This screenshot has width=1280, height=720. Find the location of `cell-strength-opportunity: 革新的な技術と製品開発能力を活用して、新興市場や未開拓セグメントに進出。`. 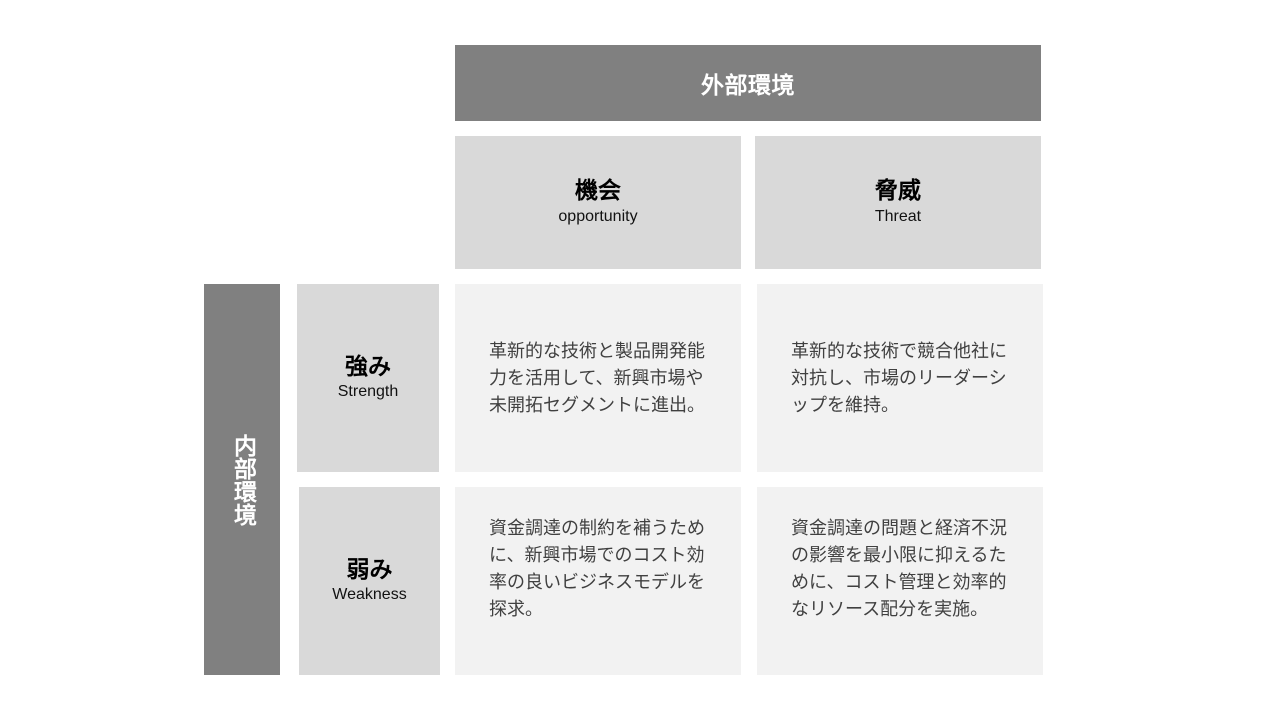

cell-strength-opportunity: 革新的な技術と製品開発能力を活用して、新興市場や未開拓セグメントに進出。 is located at coordinates (598, 378).